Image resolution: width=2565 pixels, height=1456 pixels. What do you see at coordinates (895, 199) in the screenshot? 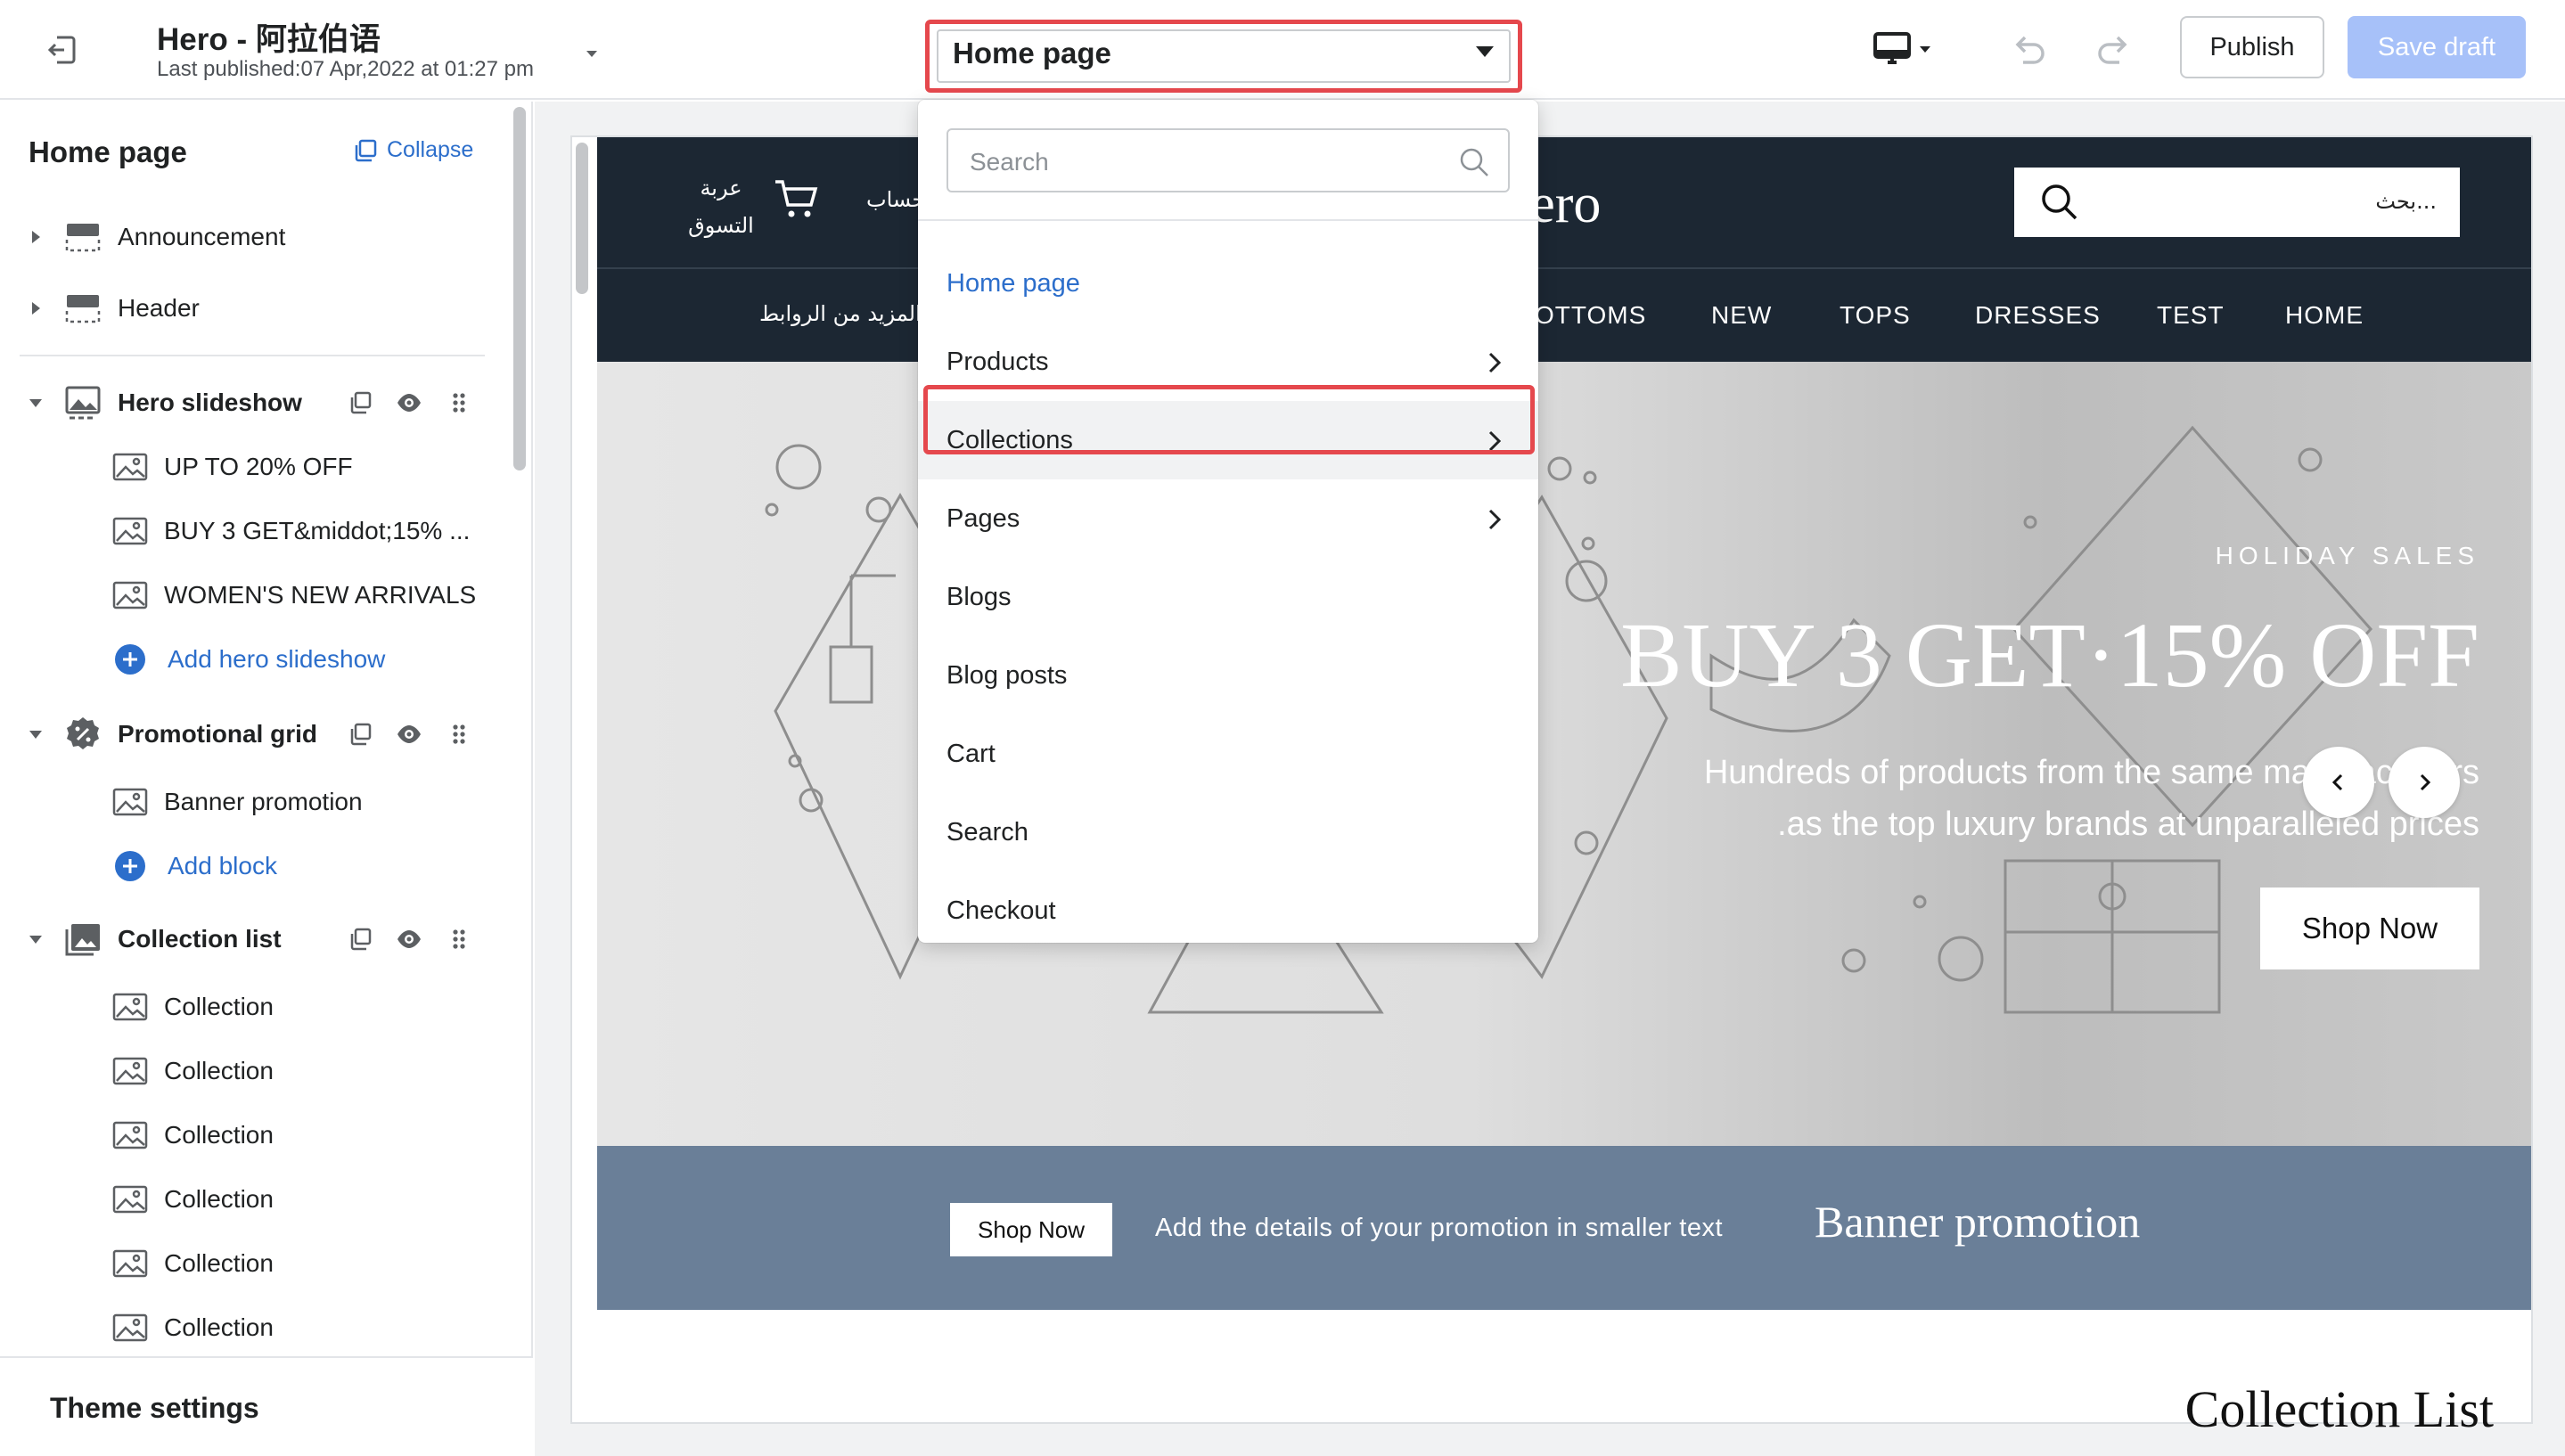
I see `account-link: حساب` at bounding box center [895, 199].